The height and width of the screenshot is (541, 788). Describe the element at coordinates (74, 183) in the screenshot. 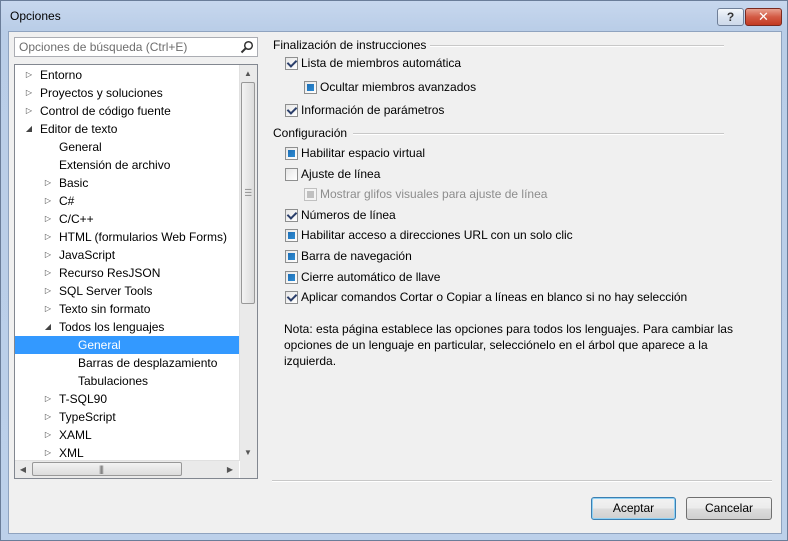

I see `tree-item-label: Basic` at that location.